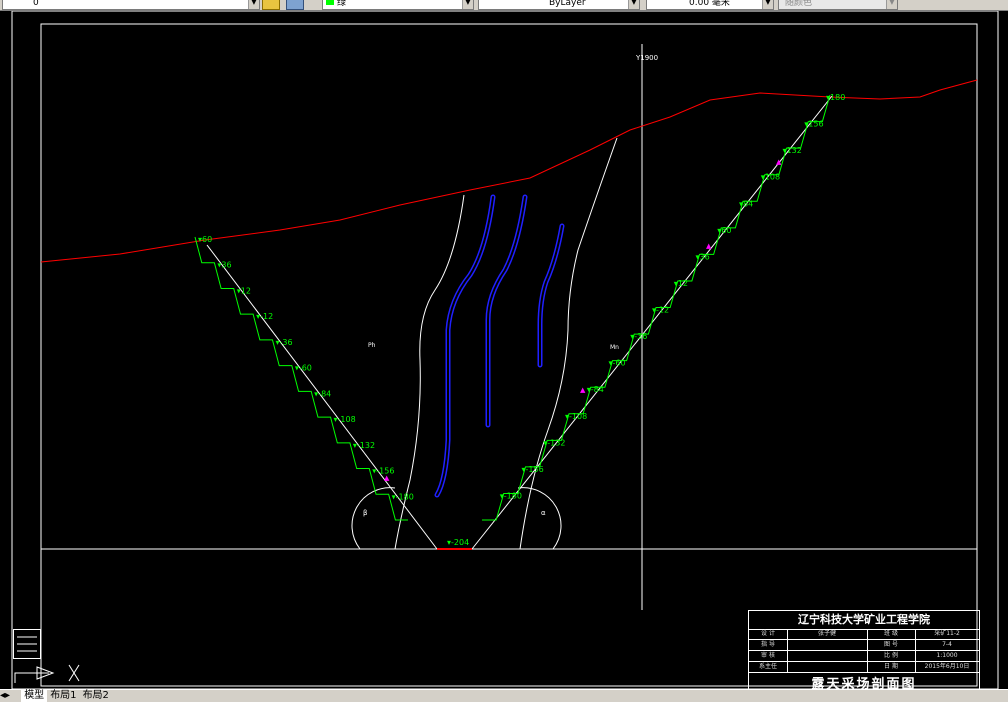  Describe the element at coordinates (373, 518) in the screenshot. I see `left-slope-angle-arc` at that location.